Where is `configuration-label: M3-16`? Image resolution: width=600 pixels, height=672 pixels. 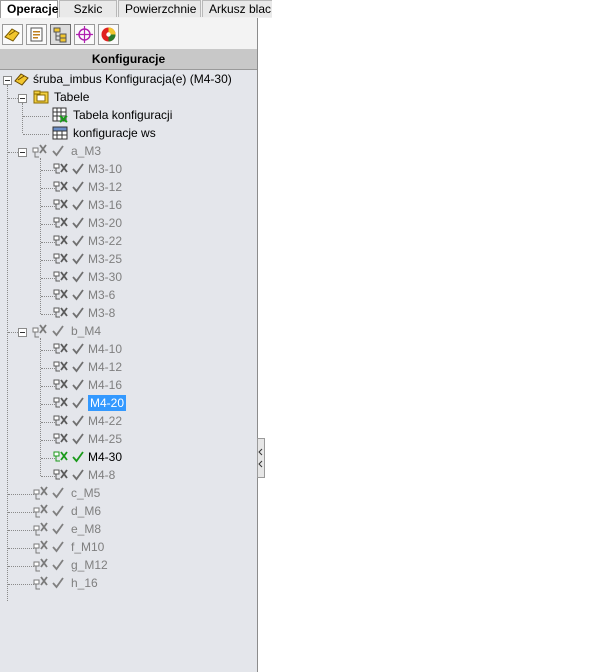 configuration-label: M3-16 is located at coordinates (105, 205).